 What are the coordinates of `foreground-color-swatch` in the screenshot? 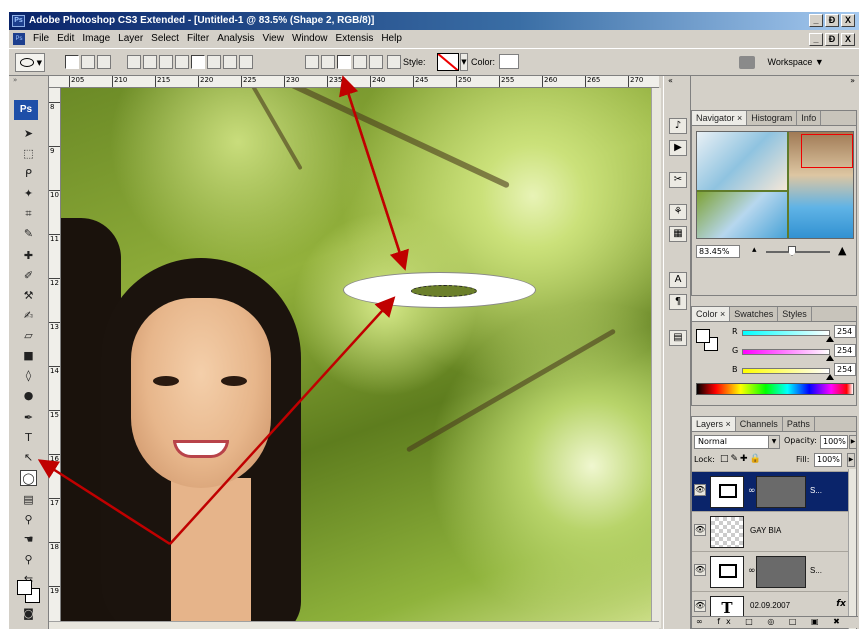 It's located at (24, 587).